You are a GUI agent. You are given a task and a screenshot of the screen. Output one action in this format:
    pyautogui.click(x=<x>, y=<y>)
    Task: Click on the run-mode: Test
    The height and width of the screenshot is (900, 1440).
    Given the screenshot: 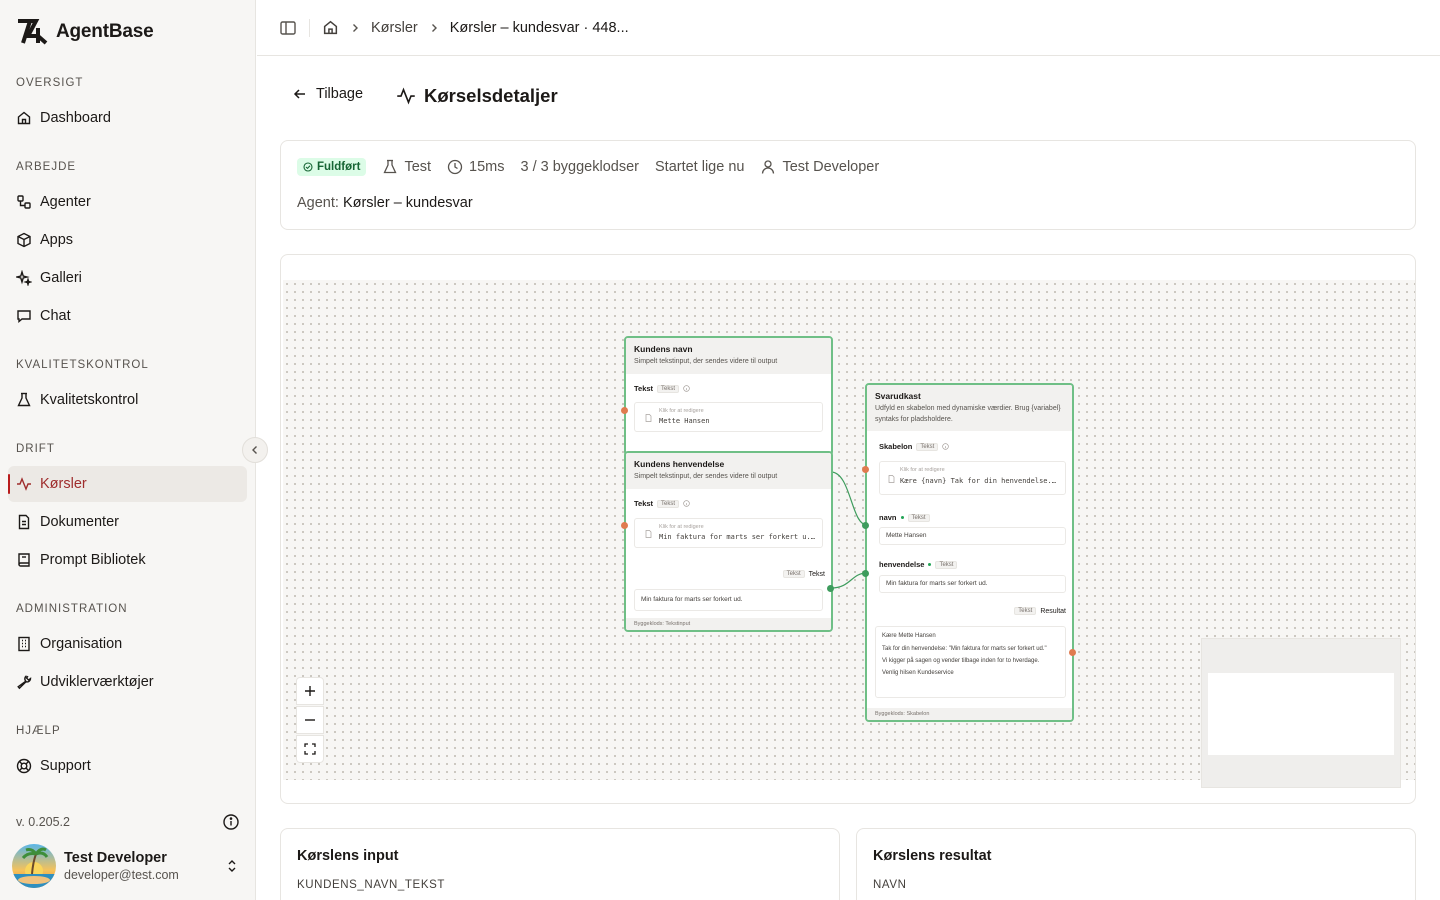 What is the action you would take?
    pyautogui.click(x=406, y=167)
    